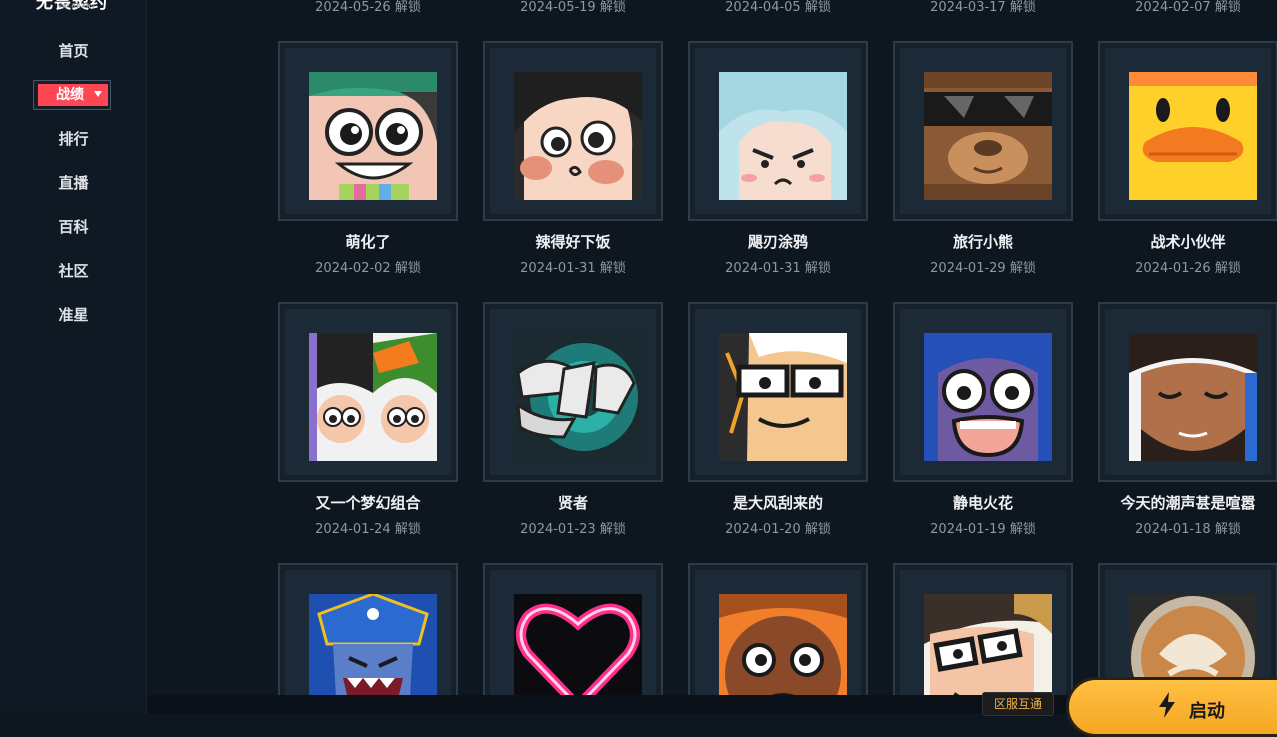 The width and height of the screenshot is (1277, 737). What do you see at coordinates (778, 7) in the screenshot?
I see `top-row-date: 2024-04-05 解锁` at bounding box center [778, 7].